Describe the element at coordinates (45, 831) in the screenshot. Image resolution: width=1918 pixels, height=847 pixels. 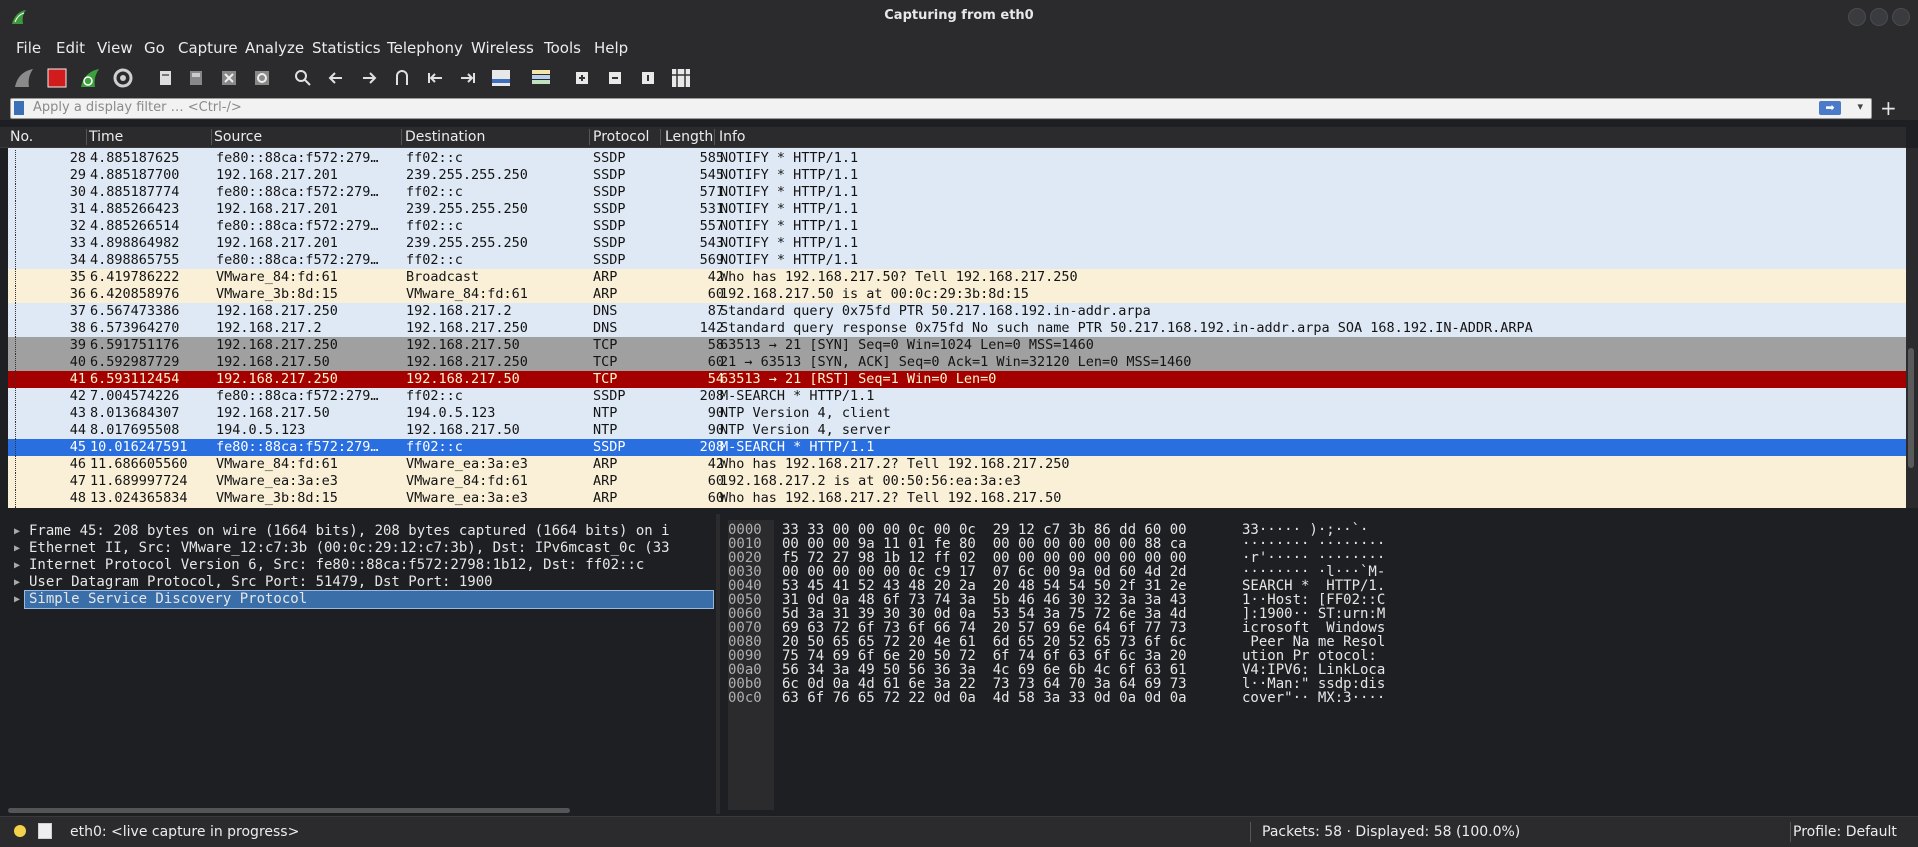
I see `capture-comment-icon` at that location.